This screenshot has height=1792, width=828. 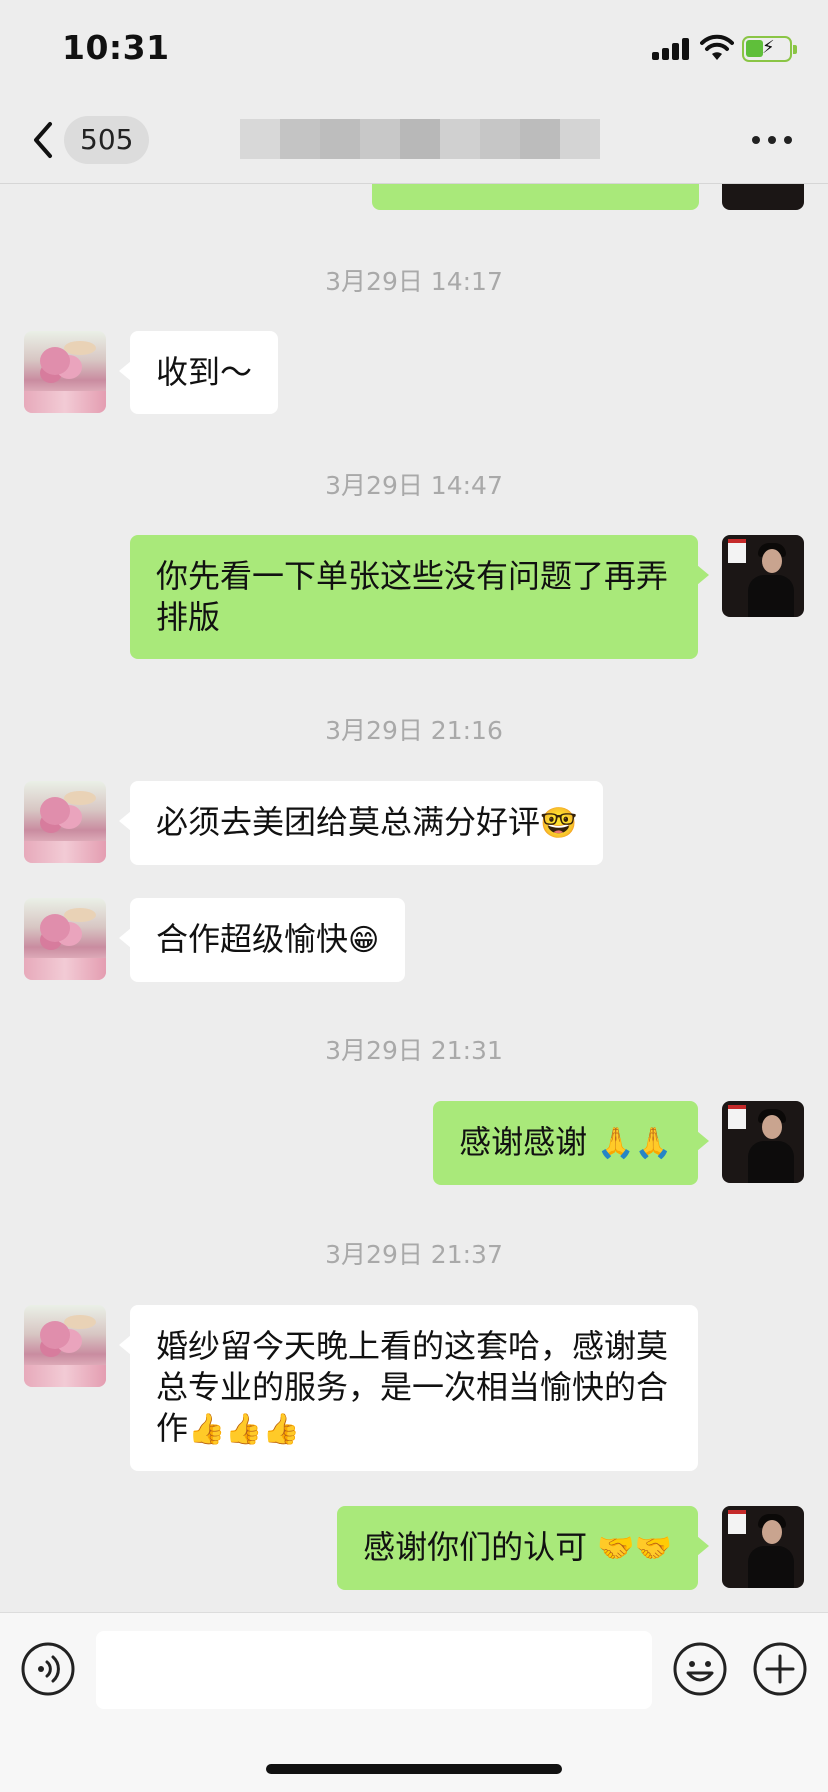 What do you see at coordinates (414, 1769) in the screenshot?
I see `home-indicator` at bounding box center [414, 1769].